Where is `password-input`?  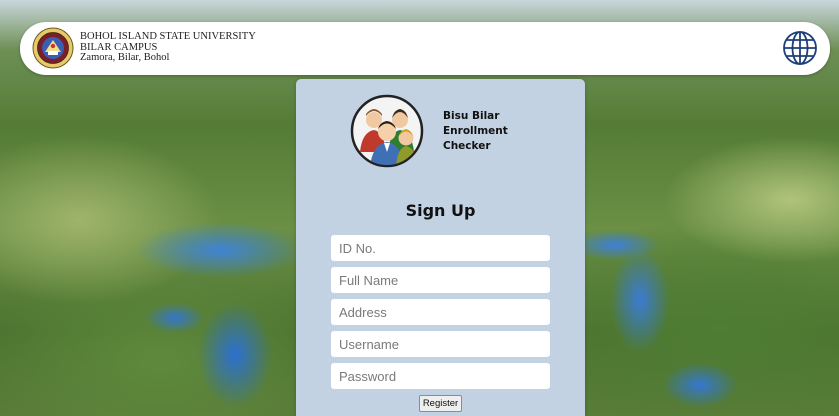 password-input is located at coordinates (440, 376).